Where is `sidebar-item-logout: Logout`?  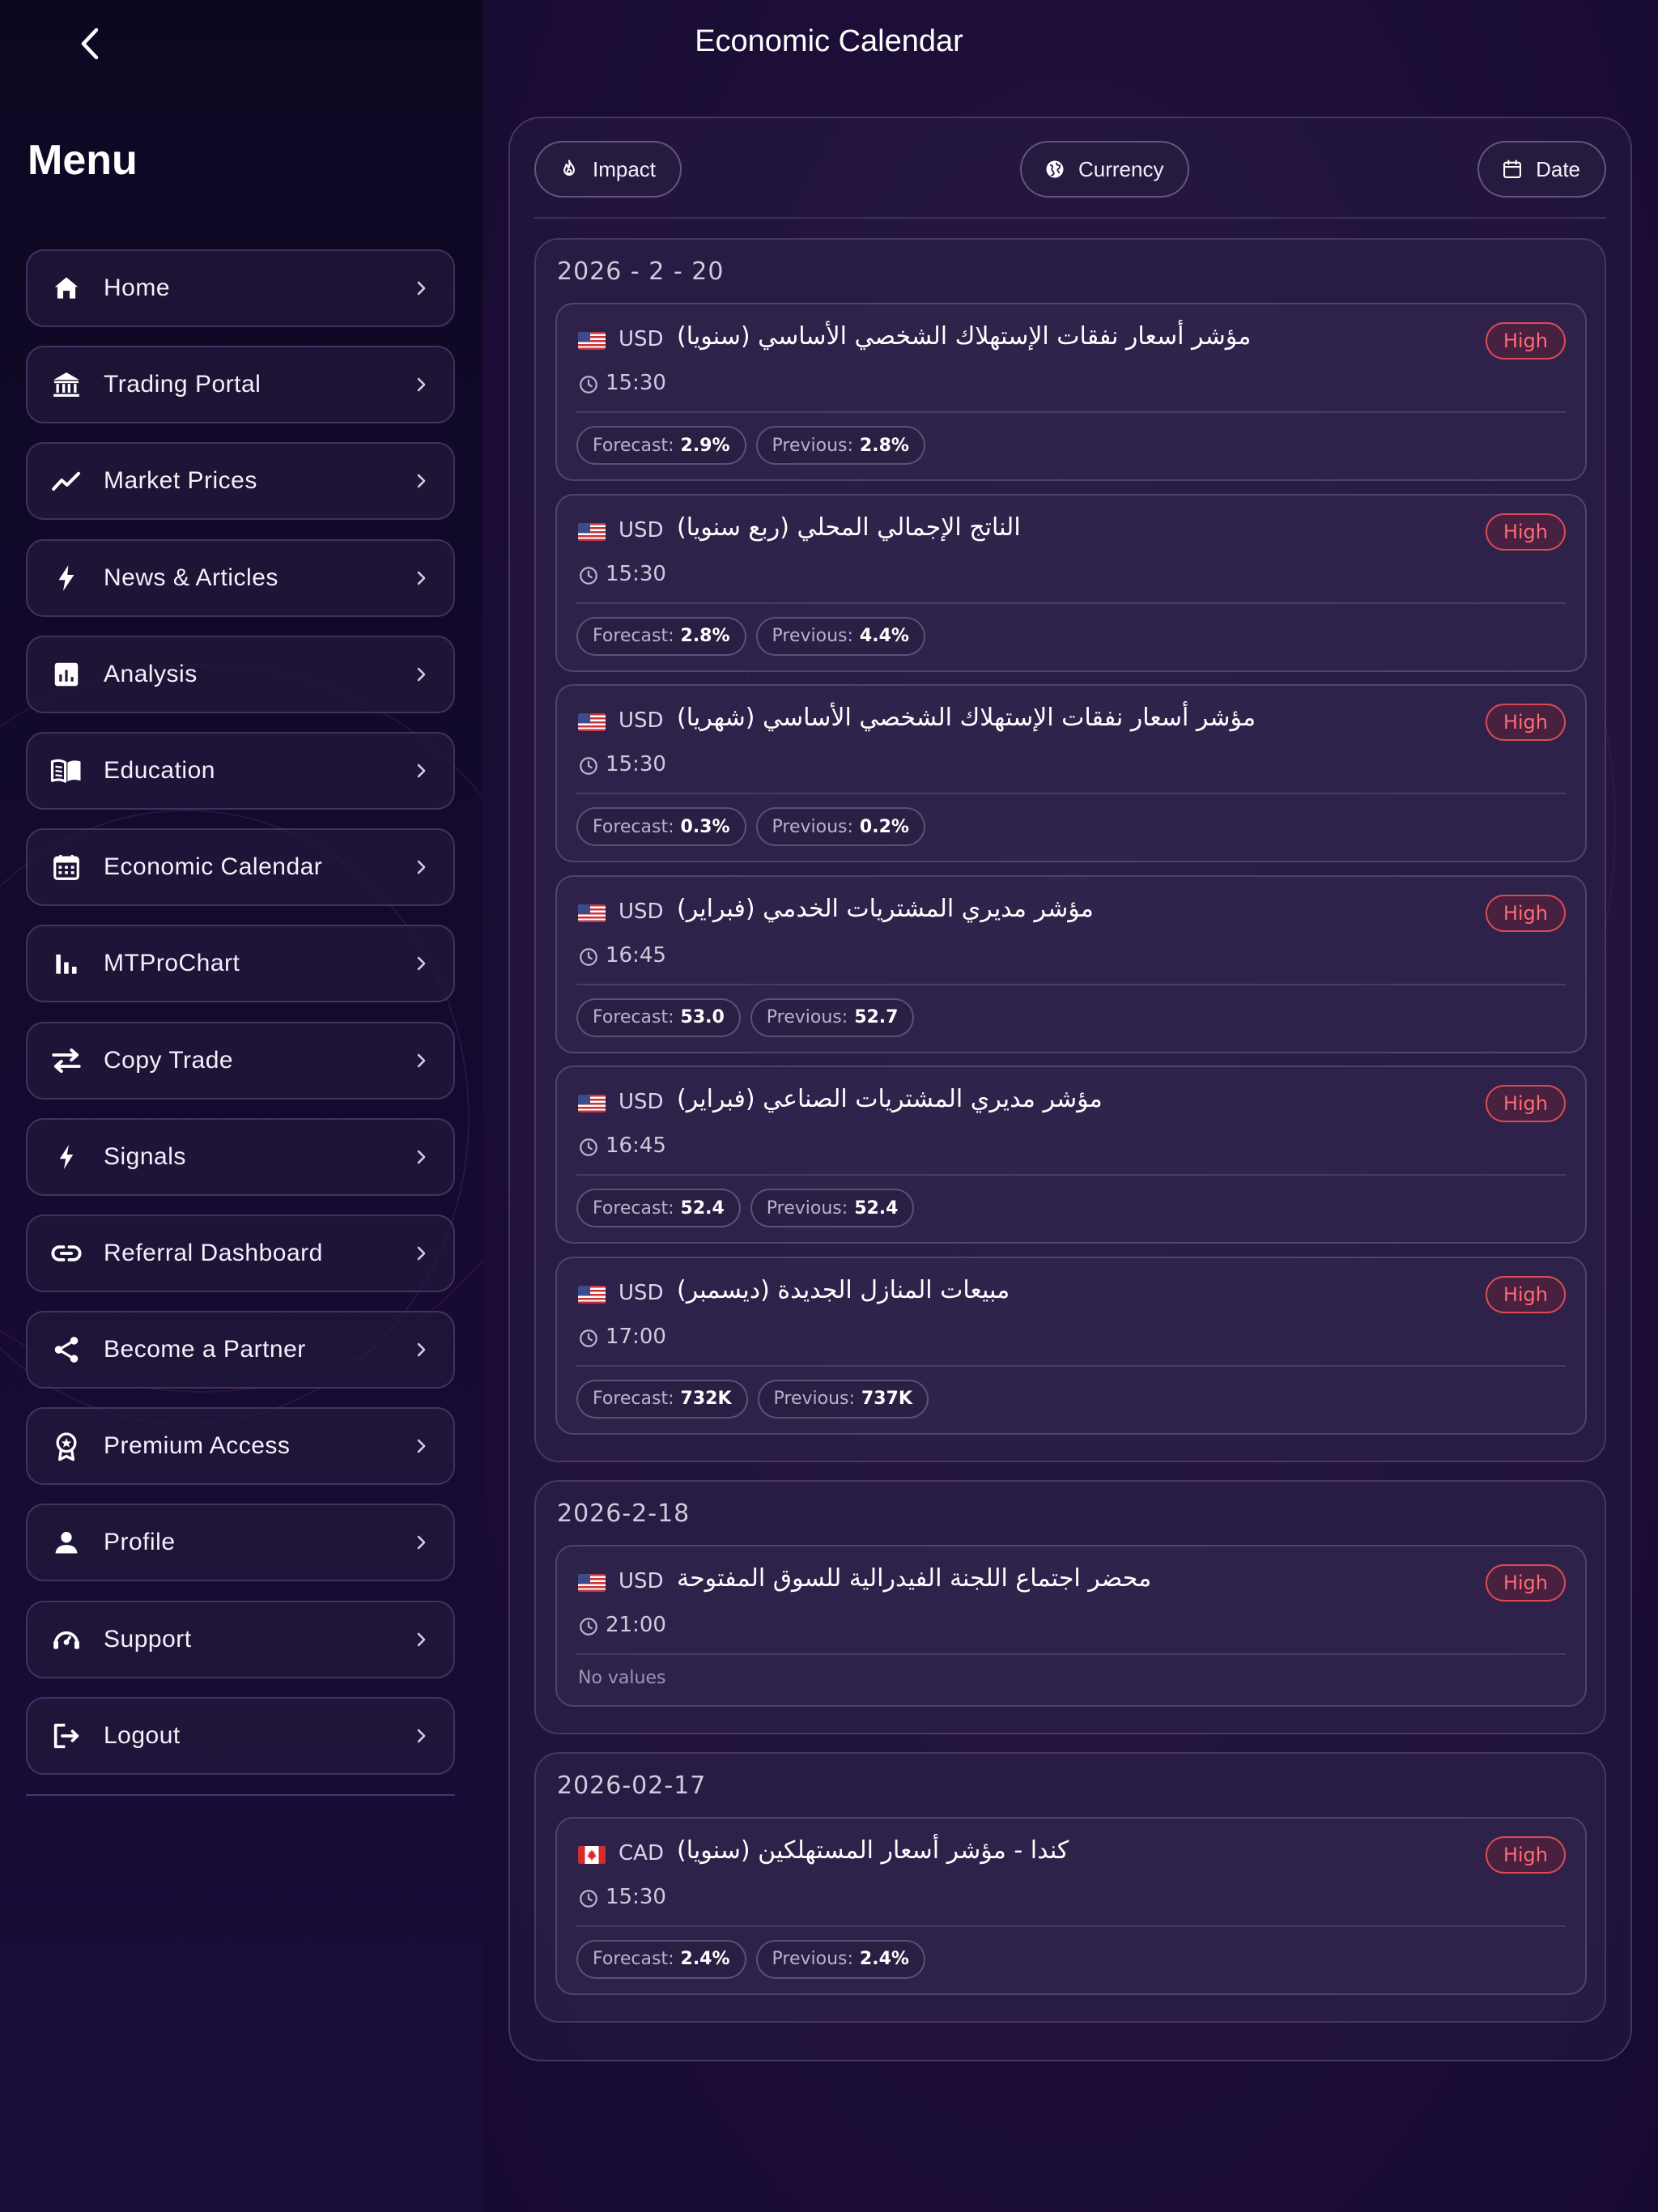
sidebar-item-logout: Logout is located at coordinates (240, 1736).